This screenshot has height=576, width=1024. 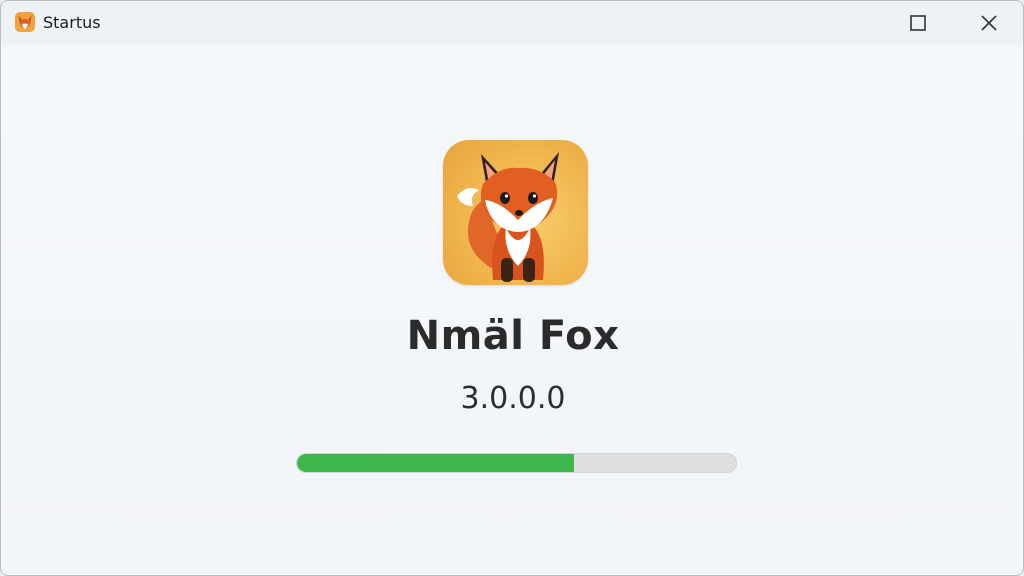 I want to click on loading-progress-bar, so click(x=516, y=463).